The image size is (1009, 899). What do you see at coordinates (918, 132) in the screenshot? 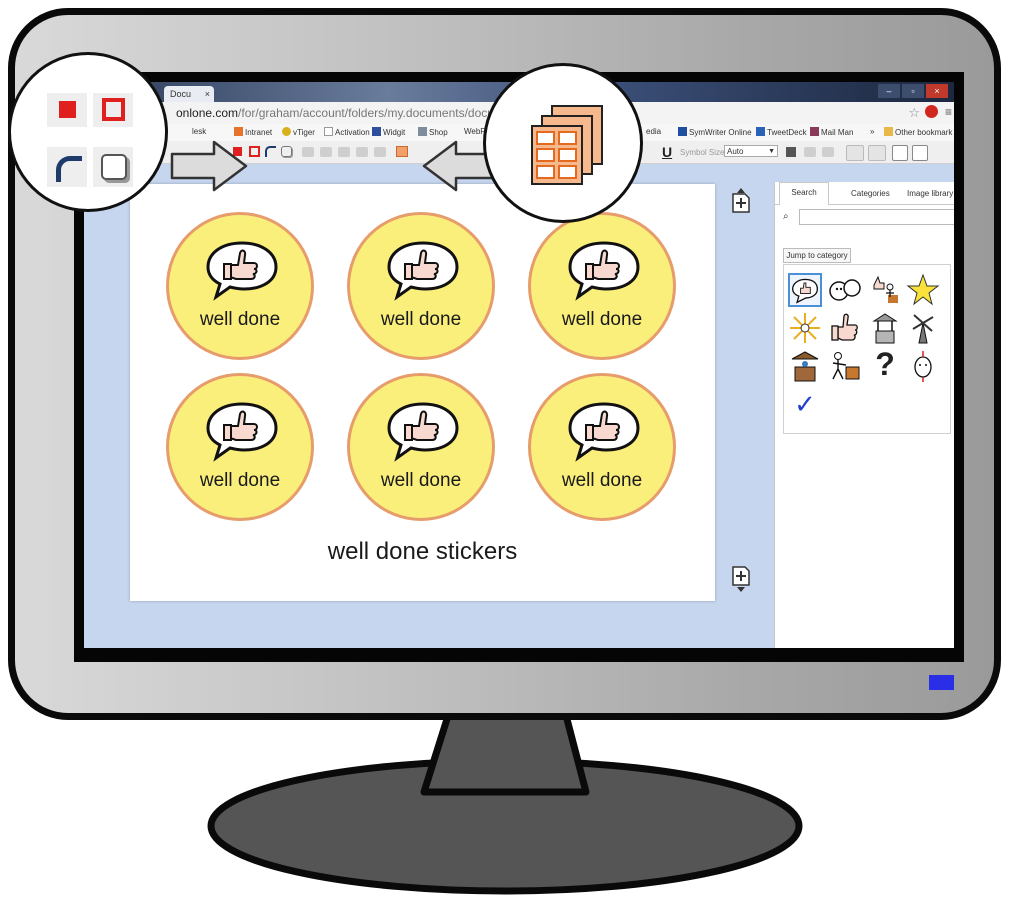
I see `bookmark-item: Other bookmark` at bounding box center [918, 132].